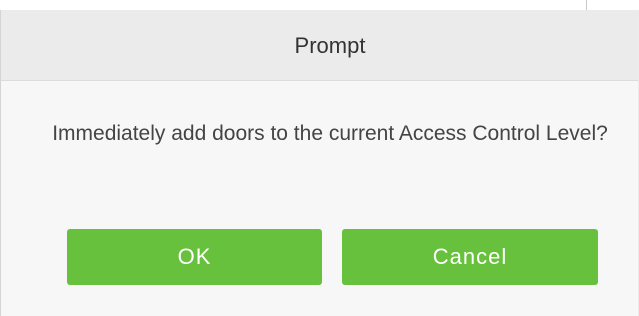 Image resolution: width=639 pixels, height=316 pixels. I want to click on background-divider, so click(586, 5).